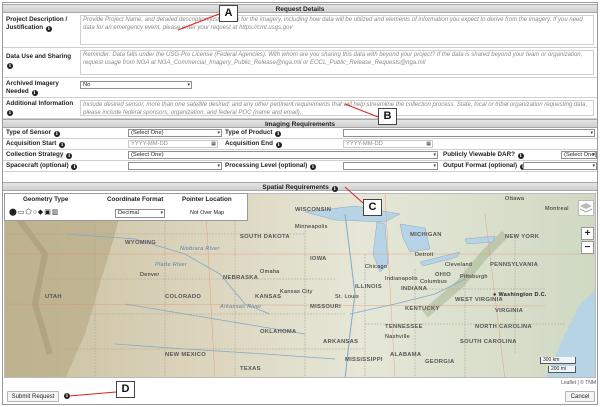 The width and height of the screenshot is (600, 407). Describe the element at coordinates (406, 355) in the screenshot. I see `map-label-state: ALABAMA` at that location.